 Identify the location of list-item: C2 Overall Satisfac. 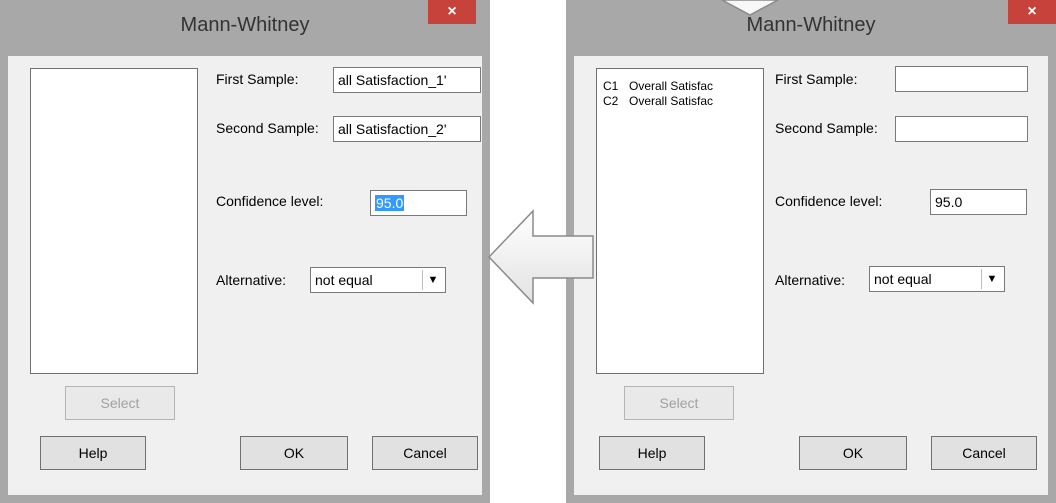
(658, 101).